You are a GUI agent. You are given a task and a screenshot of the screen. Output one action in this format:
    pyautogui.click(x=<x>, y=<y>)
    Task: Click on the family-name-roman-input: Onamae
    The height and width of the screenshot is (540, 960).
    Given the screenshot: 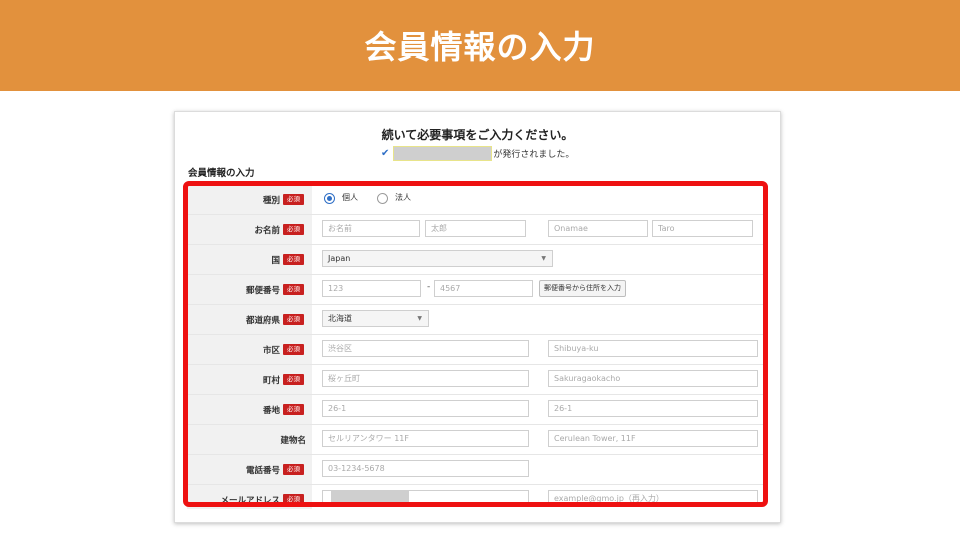 What is the action you would take?
    pyautogui.click(x=598, y=228)
    